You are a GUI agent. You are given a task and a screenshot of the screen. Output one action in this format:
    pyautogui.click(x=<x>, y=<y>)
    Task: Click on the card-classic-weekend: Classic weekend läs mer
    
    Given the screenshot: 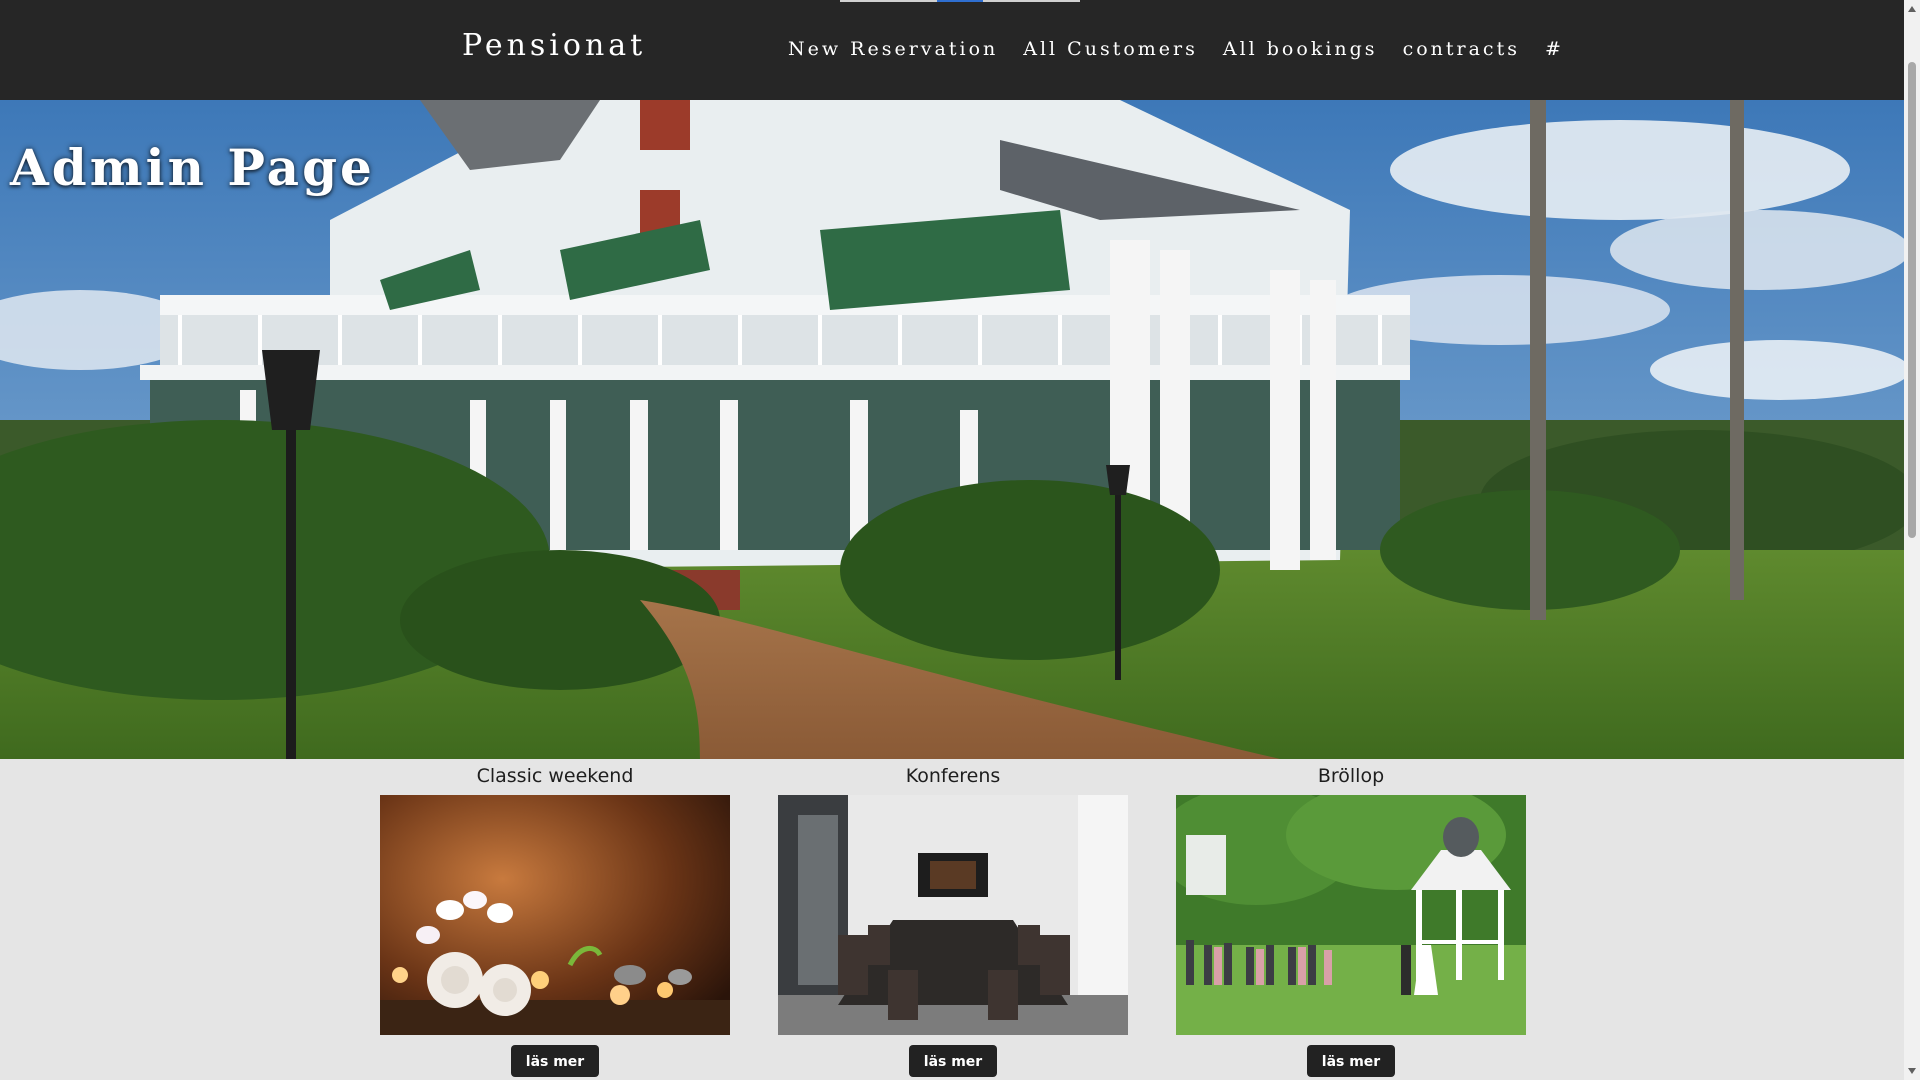 What is the action you would take?
    pyautogui.click(x=555, y=918)
    